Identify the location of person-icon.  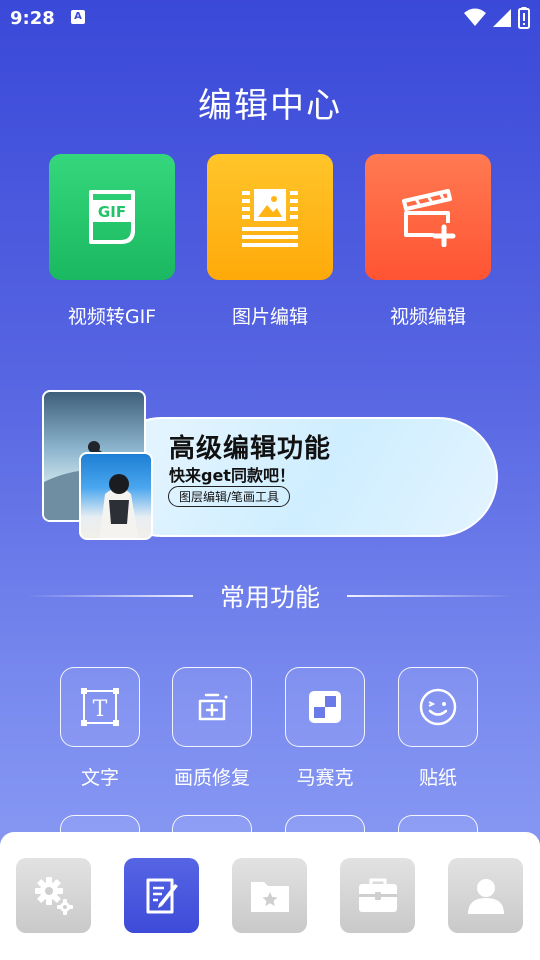
(485, 896).